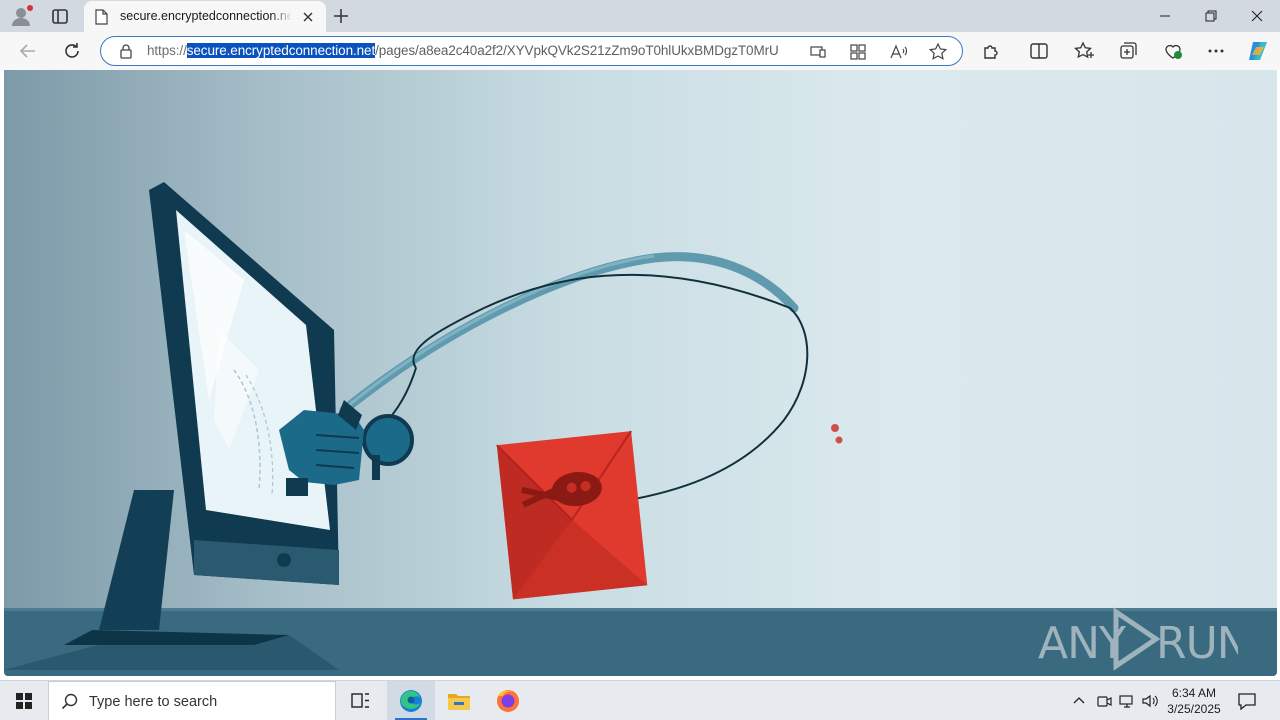 The width and height of the screenshot is (1280, 720). I want to click on notifications-icon, so click(1247, 701).